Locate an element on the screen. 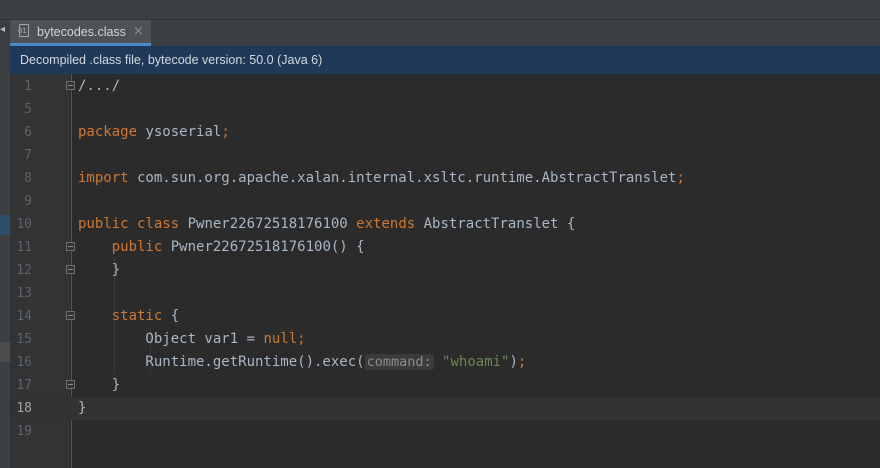 The width and height of the screenshot is (880, 468). code-line: 11 public Pwner22672518176100() { is located at coordinates (445, 247).